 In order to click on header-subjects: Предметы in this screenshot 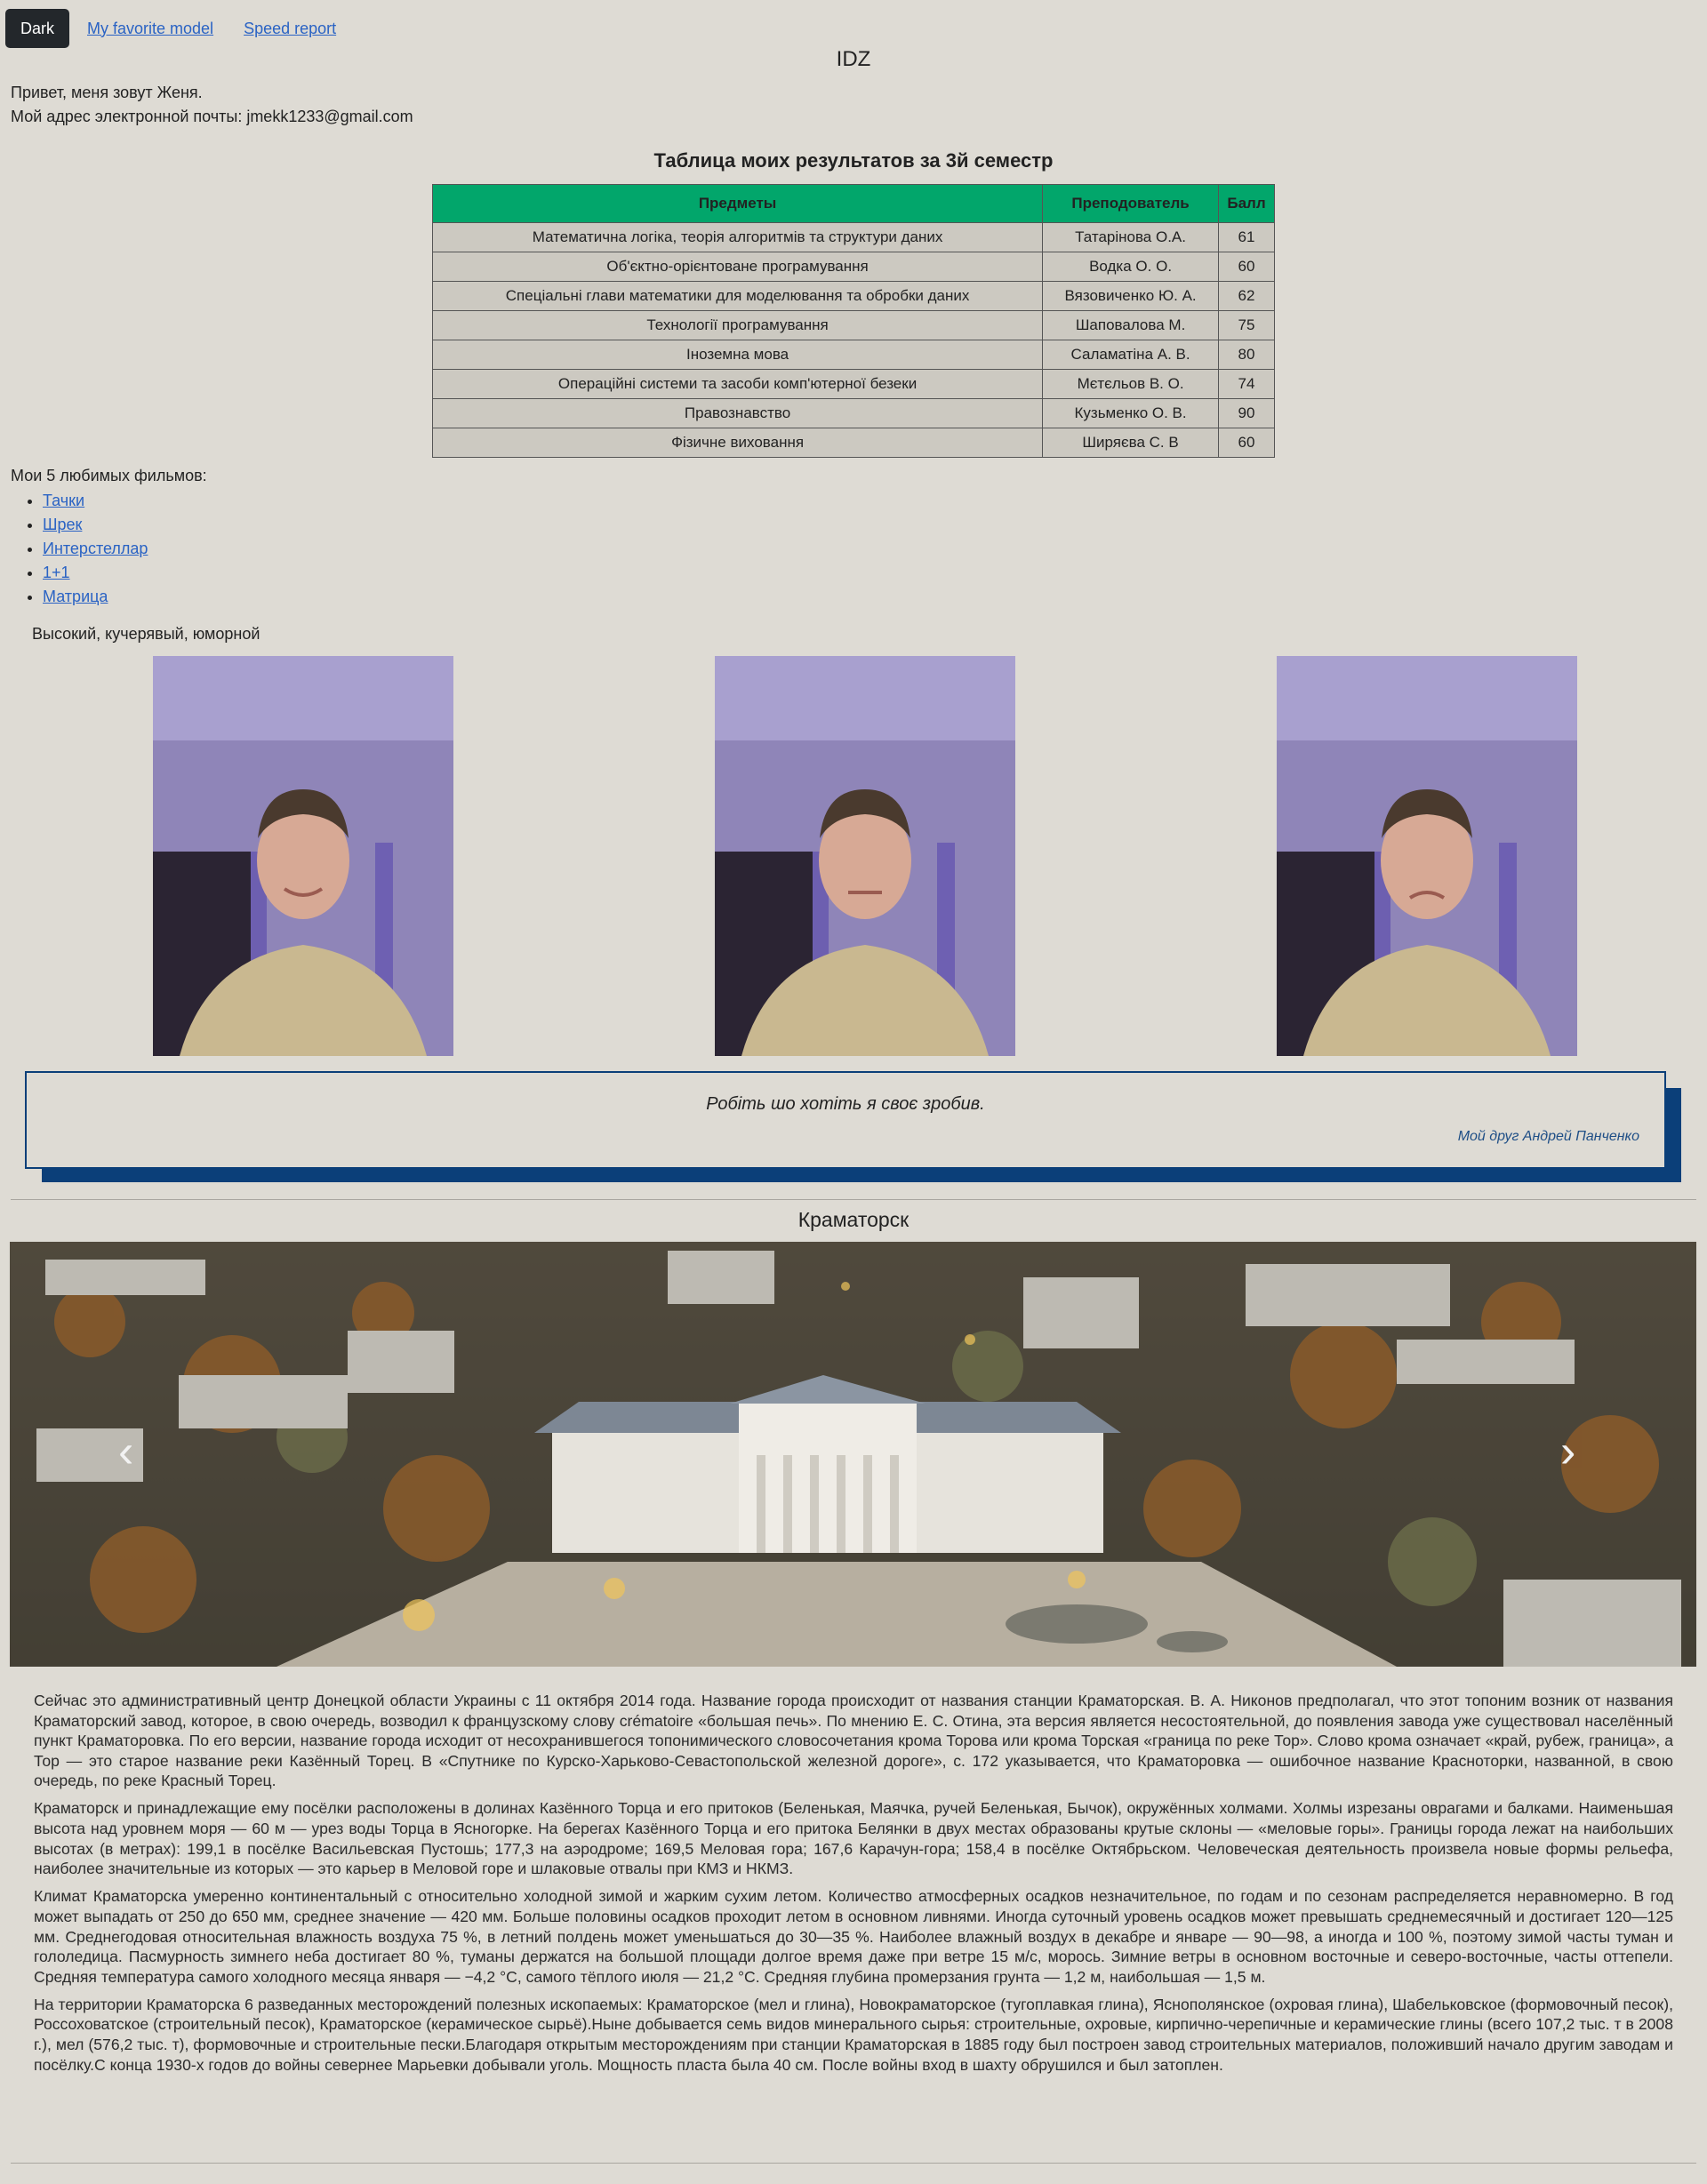, I will do `click(738, 203)`.